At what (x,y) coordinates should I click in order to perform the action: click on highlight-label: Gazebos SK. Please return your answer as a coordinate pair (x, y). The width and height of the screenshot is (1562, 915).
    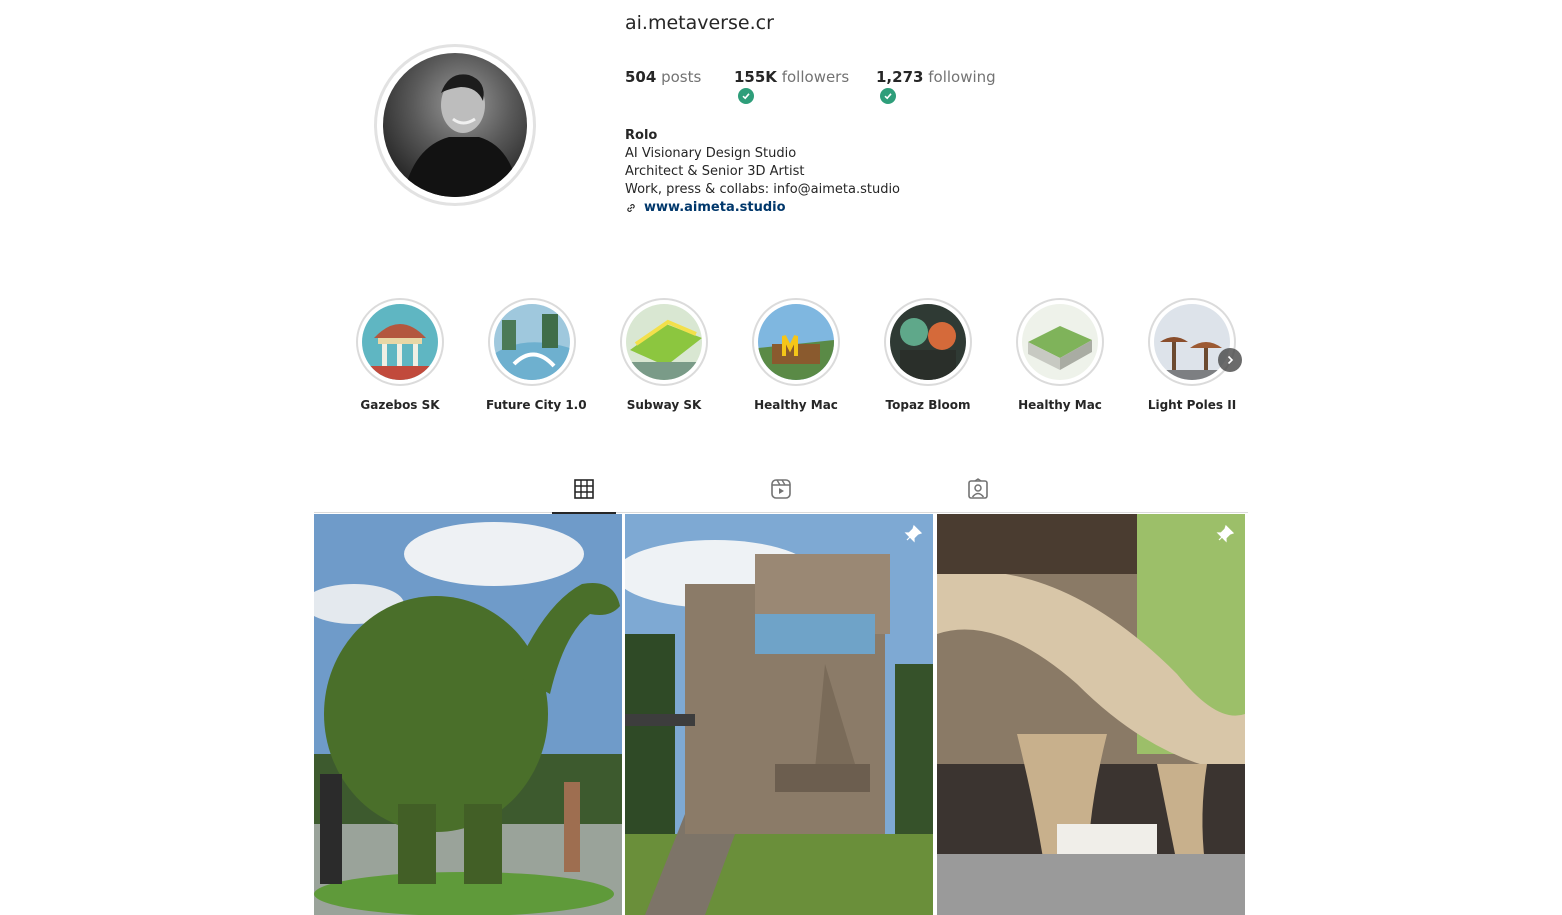
    Looking at the image, I should click on (400, 405).